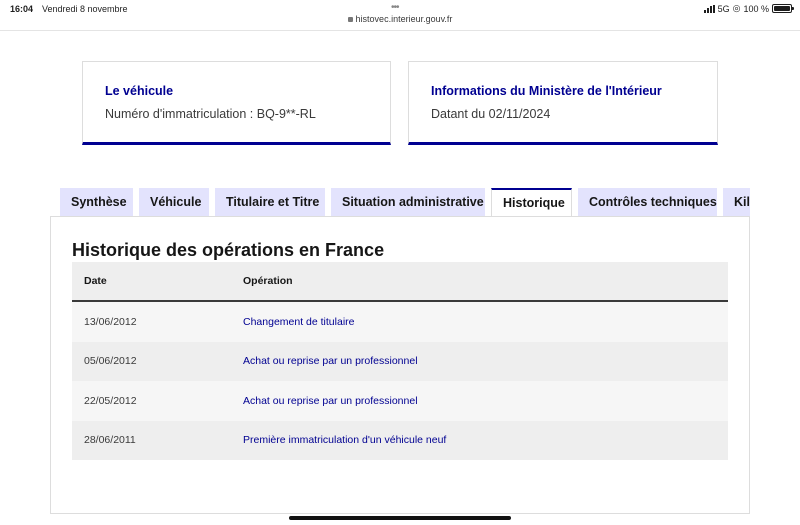 This screenshot has width=800, height=525. What do you see at coordinates (96, 202) in the screenshot?
I see `tab-synthese: Synthèse` at bounding box center [96, 202].